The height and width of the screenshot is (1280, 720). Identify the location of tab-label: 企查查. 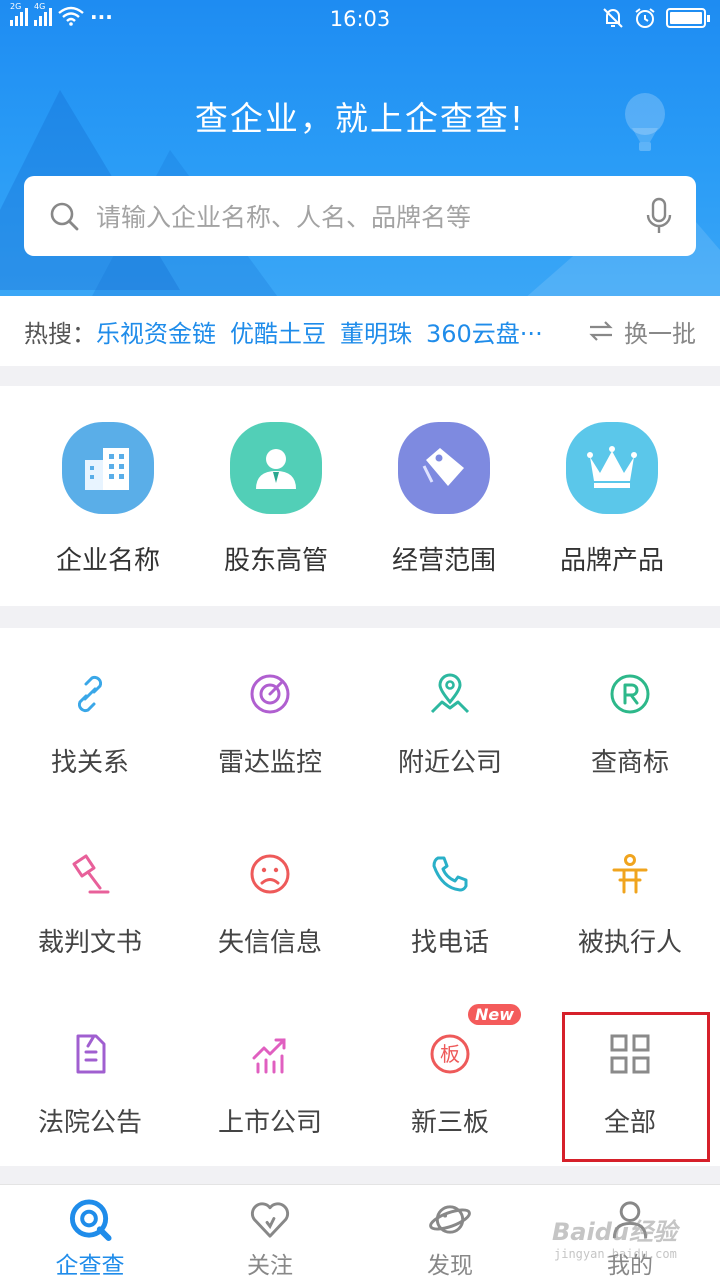
(90, 1266).